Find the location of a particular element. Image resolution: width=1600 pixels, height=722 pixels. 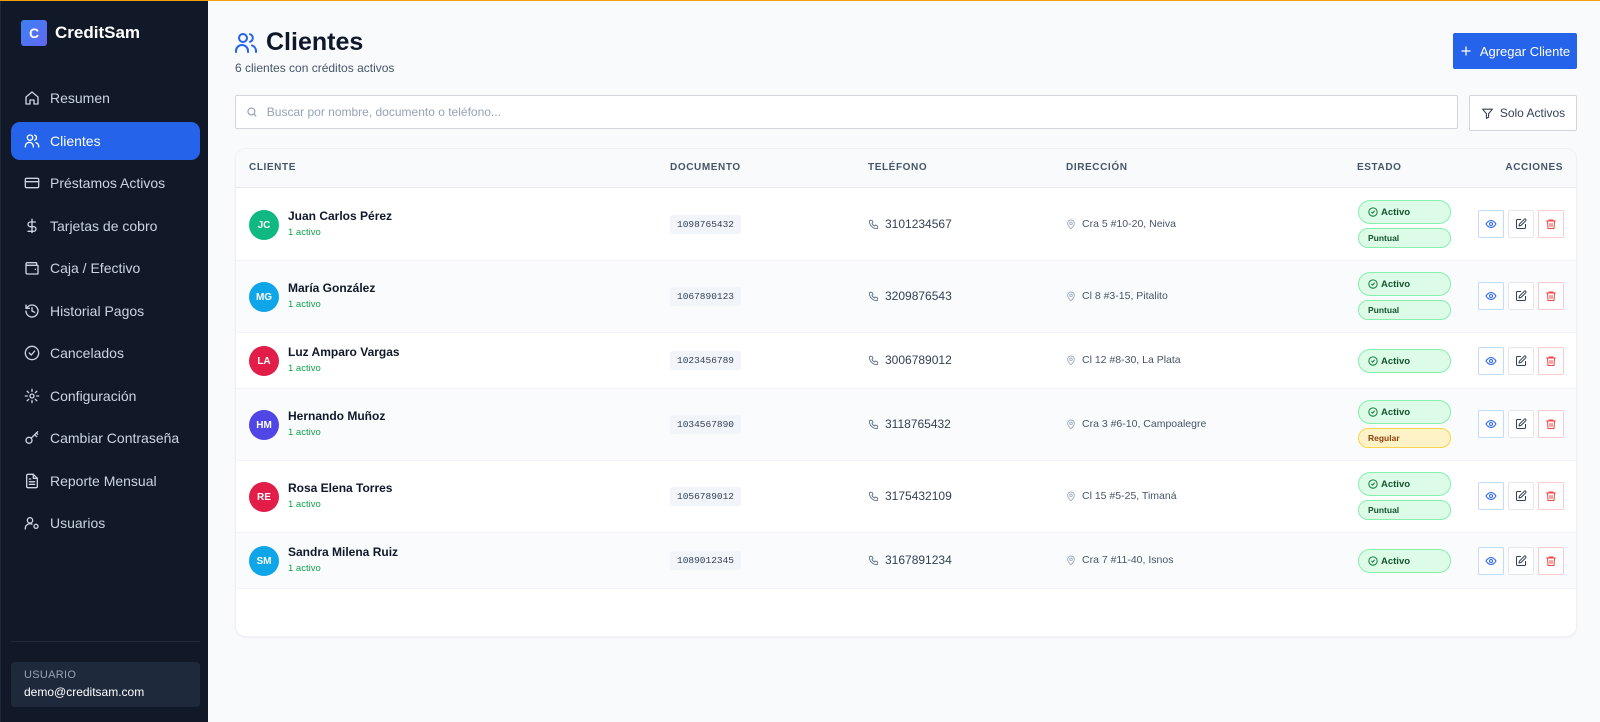

client-name: Hernando Muñoz is located at coordinates (336, 416).